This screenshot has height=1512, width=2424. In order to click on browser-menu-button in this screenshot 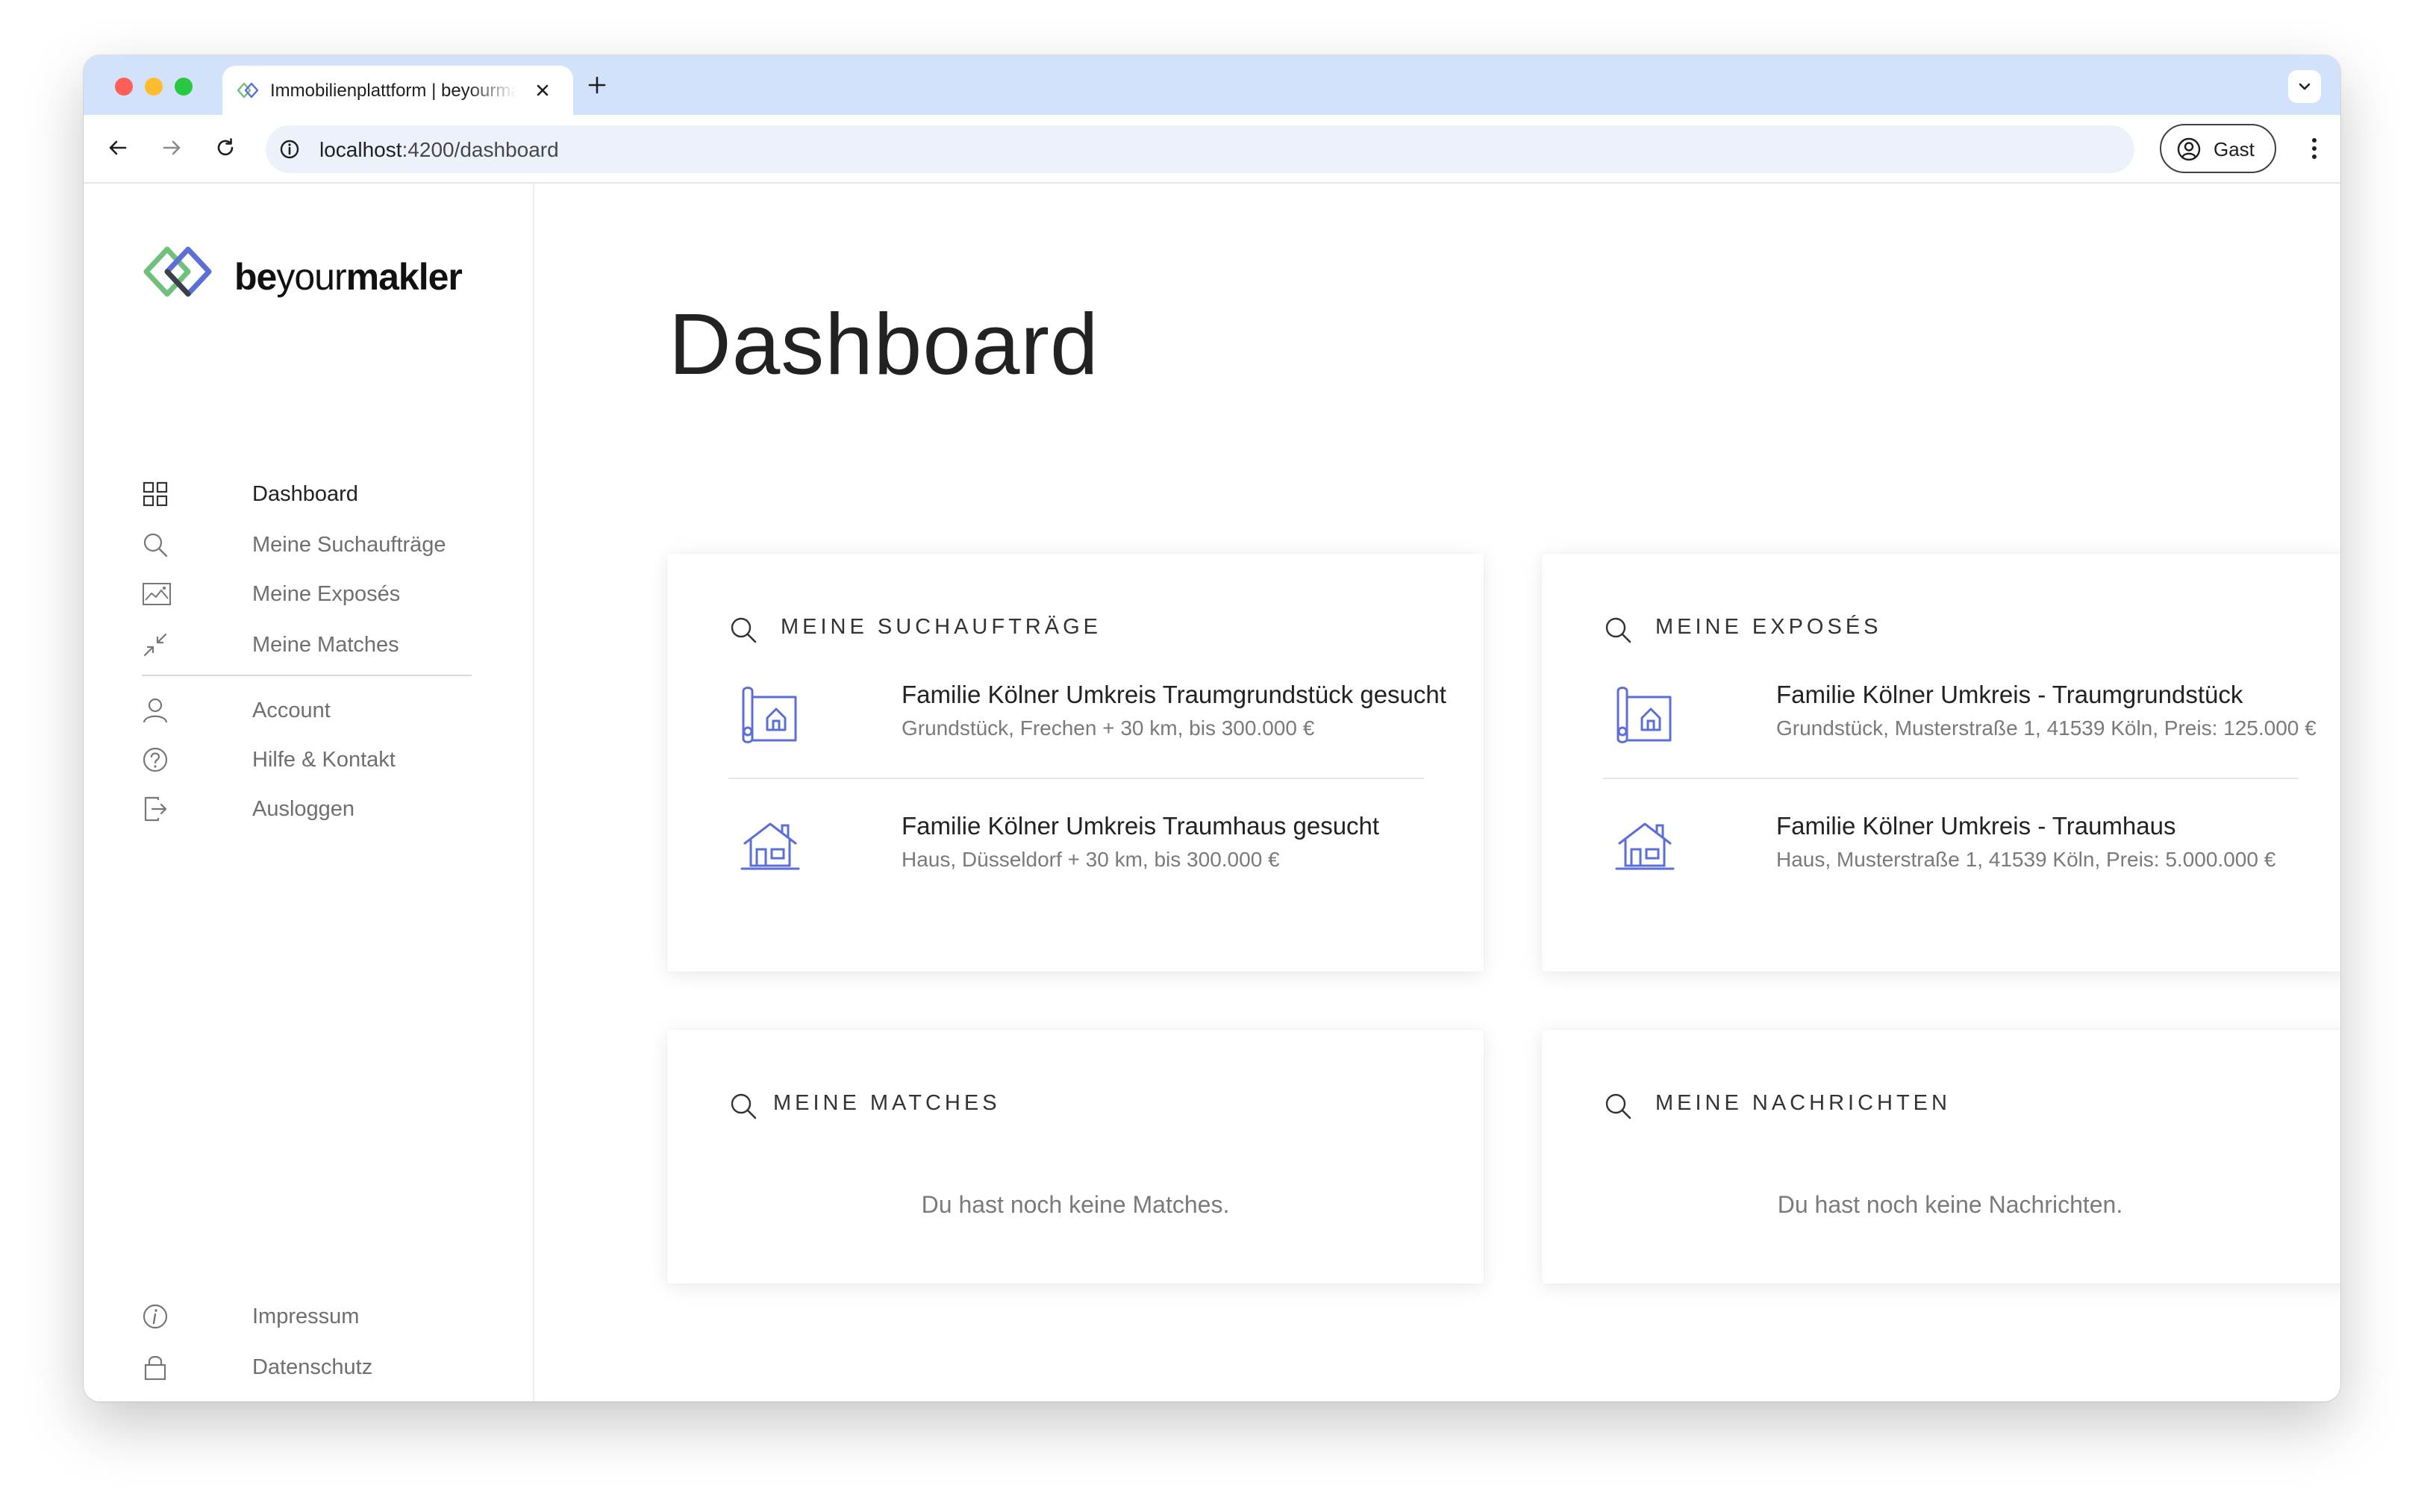, I will do `click(2314, 148)`.